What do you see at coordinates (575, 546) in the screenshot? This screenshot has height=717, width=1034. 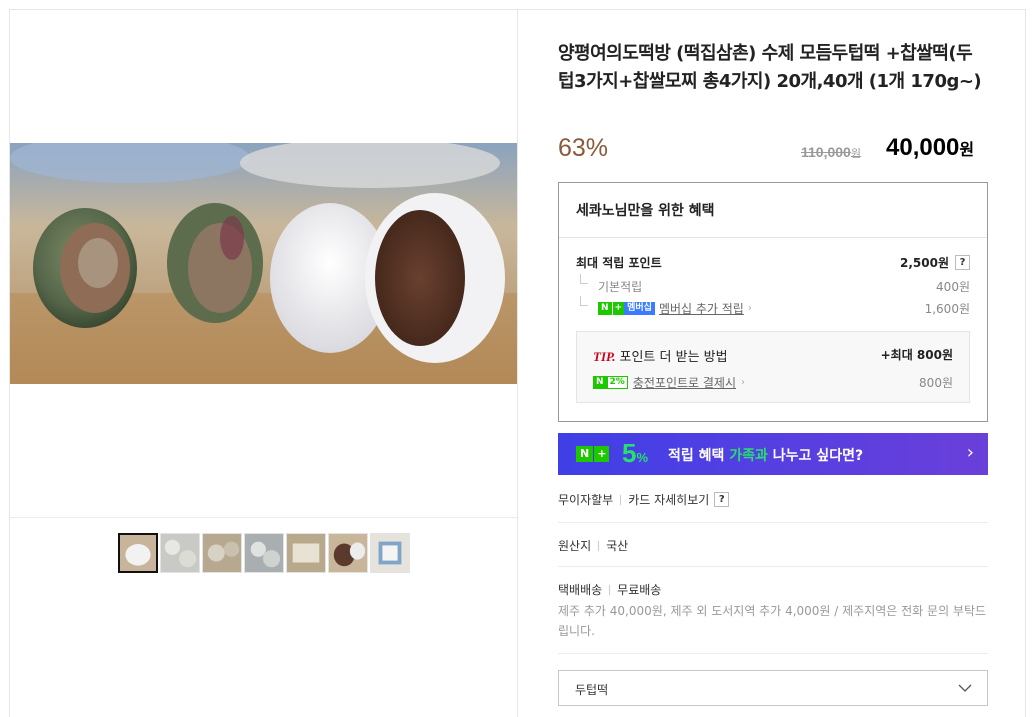 I see `origin-label: 원산지` at bounding box center [575, 546].